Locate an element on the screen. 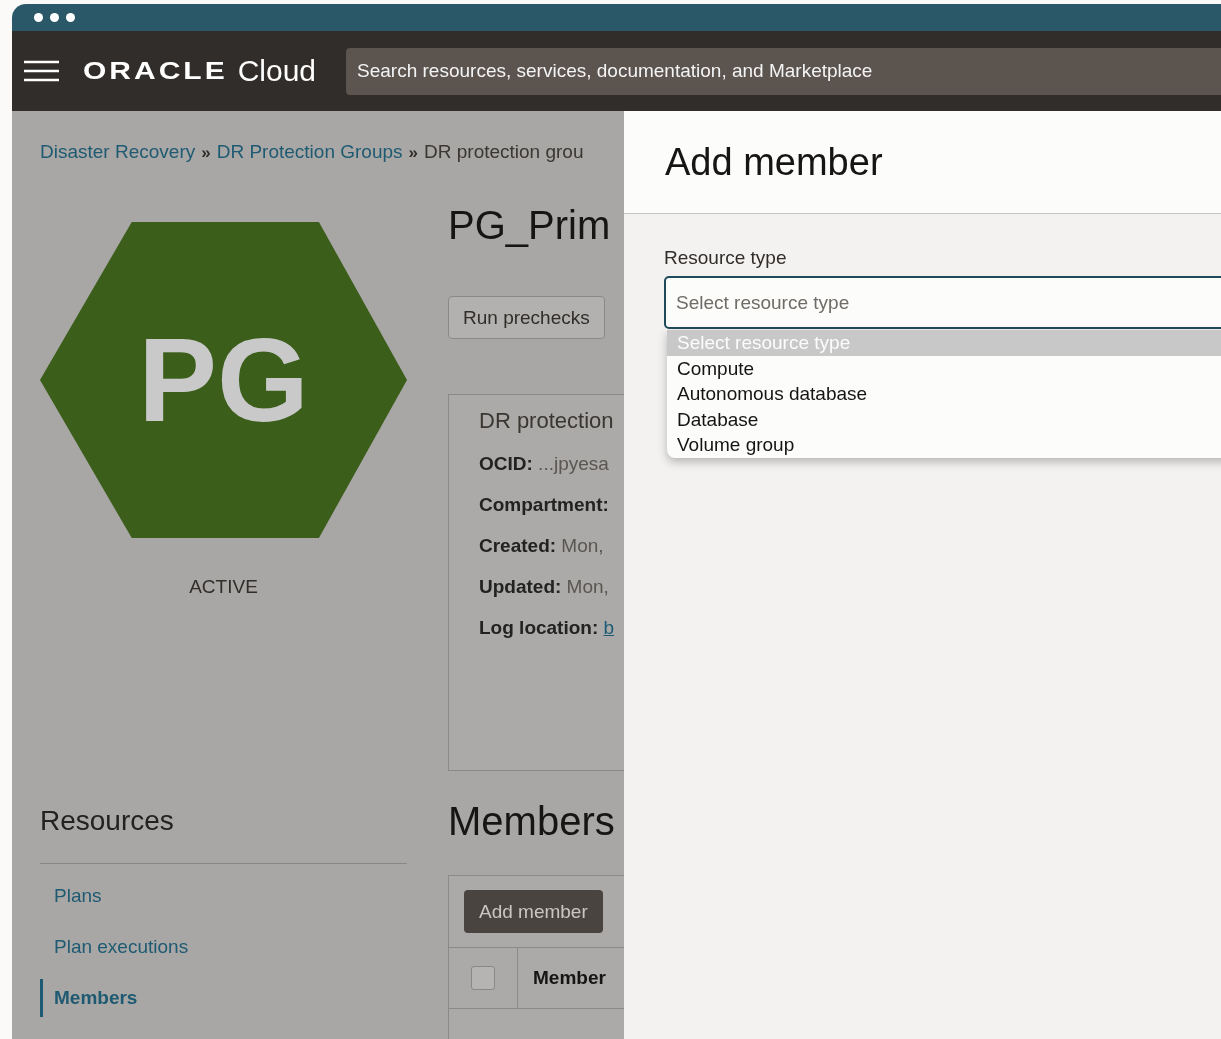 The image size is (1221, 1039). resource-nav-link: Plan executions is located at coordinates (223, 947).